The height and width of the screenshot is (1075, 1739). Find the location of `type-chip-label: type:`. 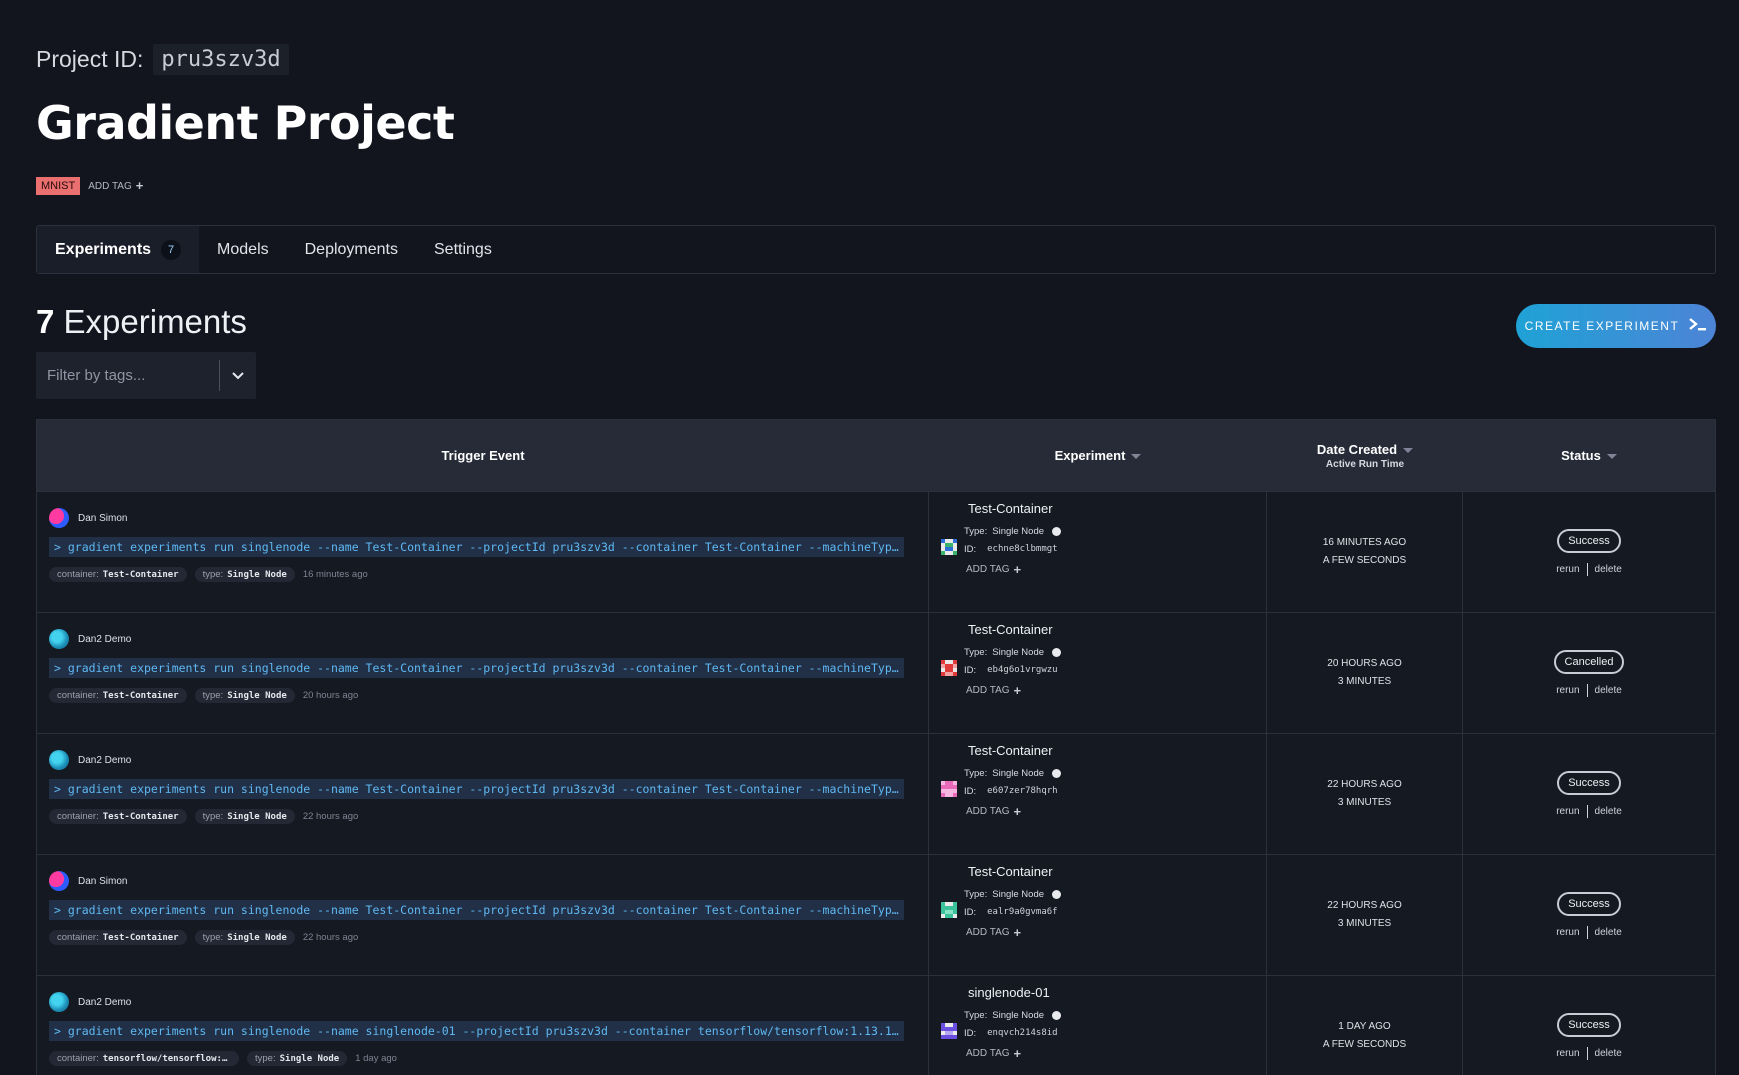

type-chip-label: type: is located at coordinates (213, 816).